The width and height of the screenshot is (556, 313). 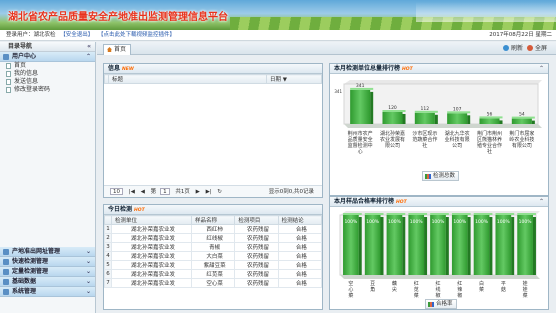 I want to click on record-info: 显示0到0,共0记录, so click(x=291, y=192).